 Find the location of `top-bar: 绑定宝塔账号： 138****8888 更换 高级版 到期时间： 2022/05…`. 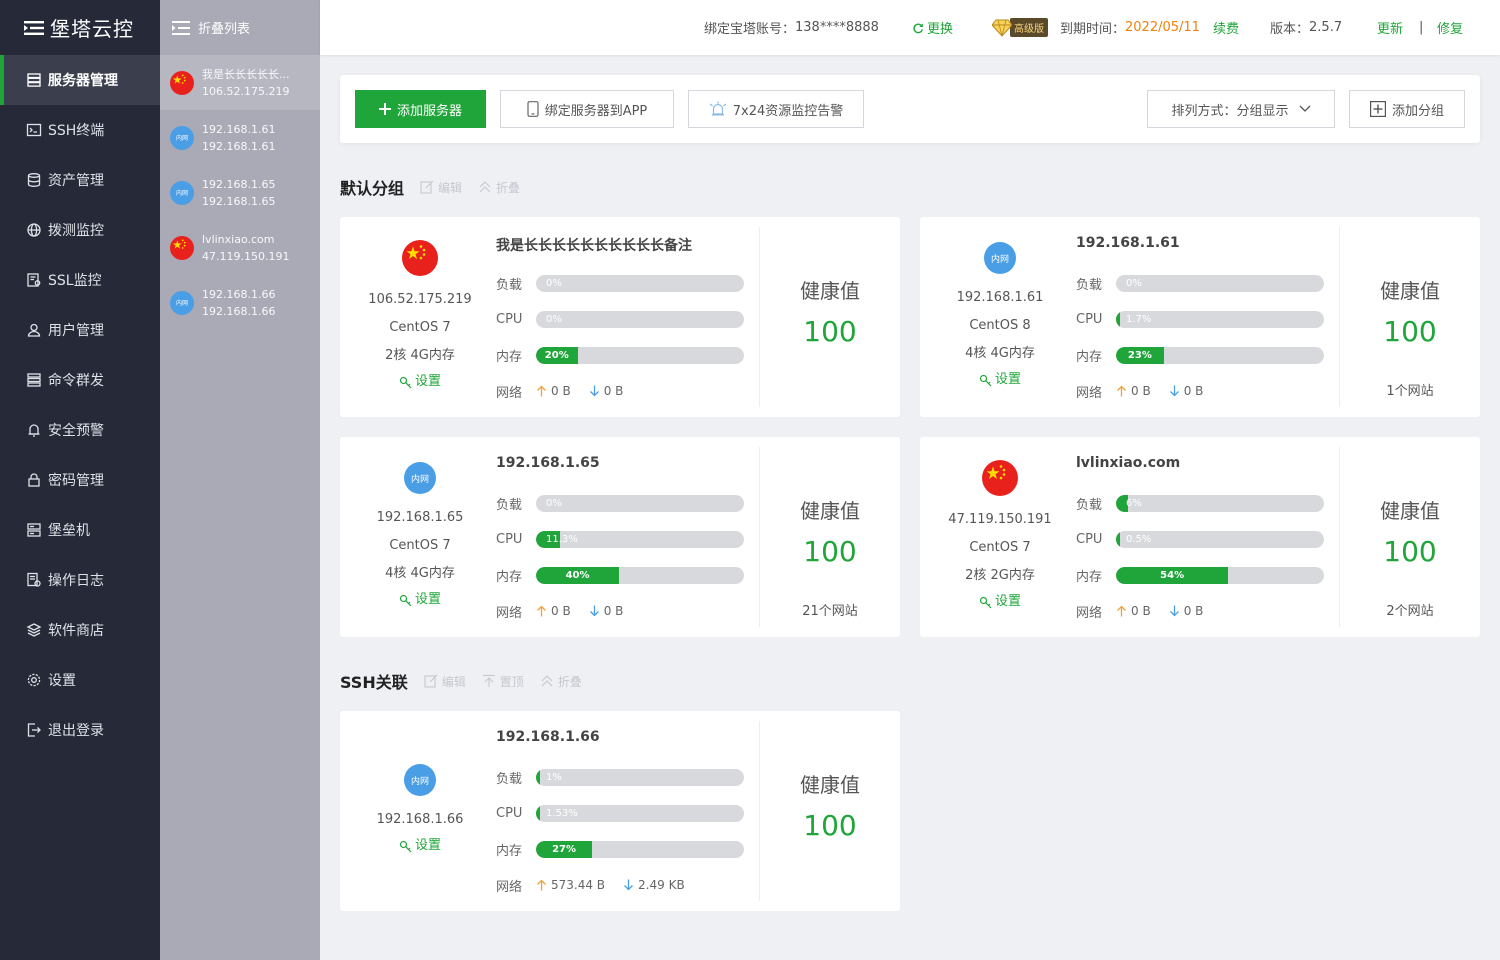

top-bar: 绑定宝塔账号： 138****8888 更换 高级版 到期时间： 2022/05… is located at coordinates (910, 27).